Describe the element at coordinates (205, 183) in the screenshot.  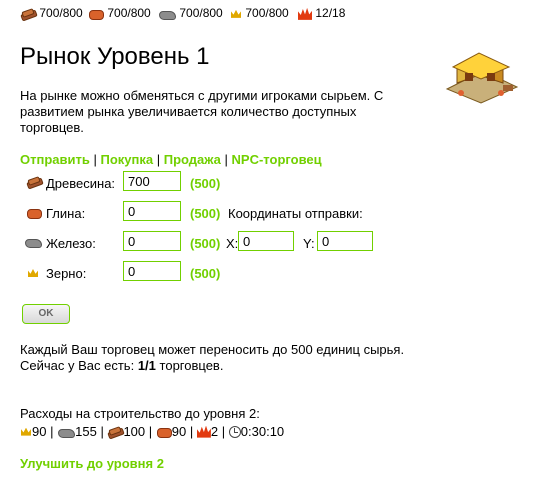
I see `wood-capacity-link: (500)` at that location.